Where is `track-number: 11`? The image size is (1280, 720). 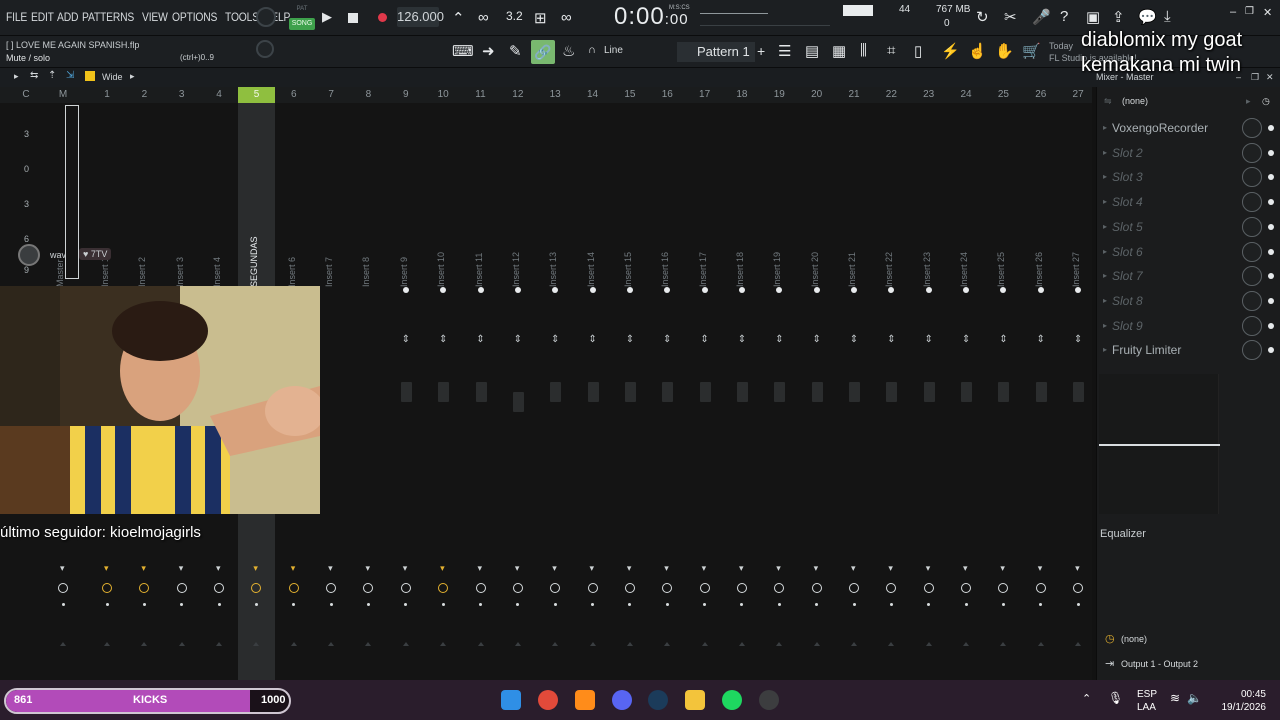 track-number: 11 is located at coordinates (481, 94).